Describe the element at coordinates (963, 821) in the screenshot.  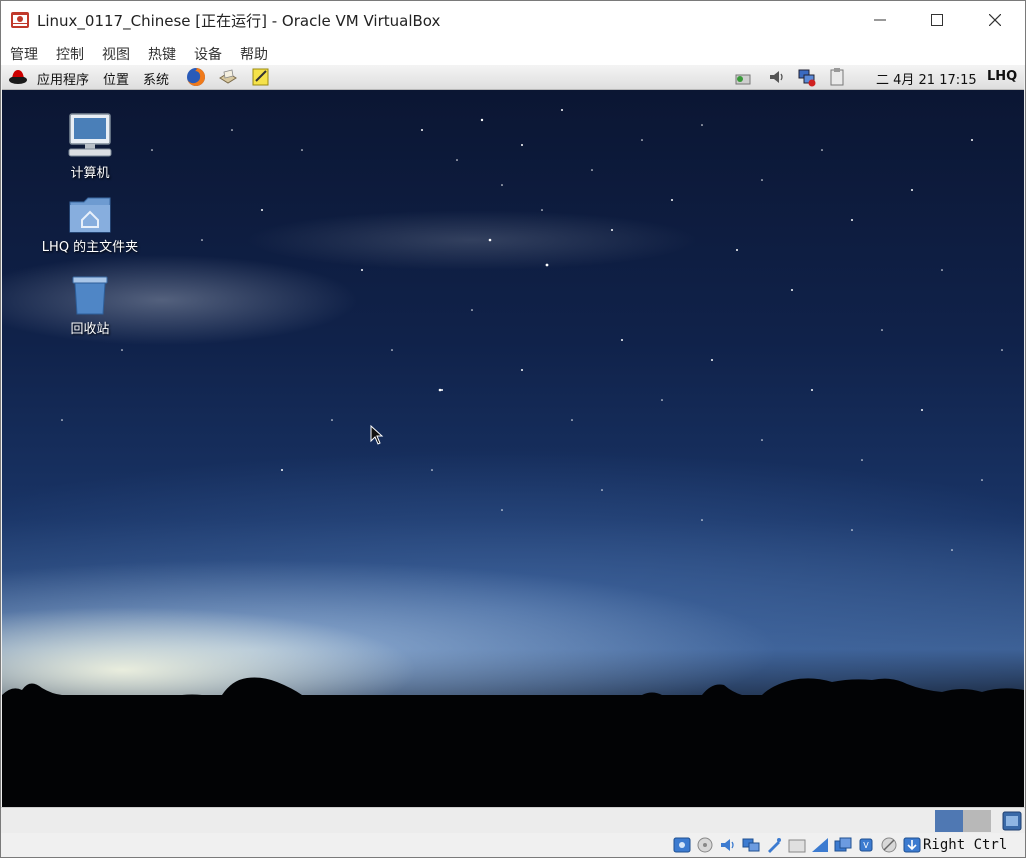
I see `scale-mode-icon` at that location.